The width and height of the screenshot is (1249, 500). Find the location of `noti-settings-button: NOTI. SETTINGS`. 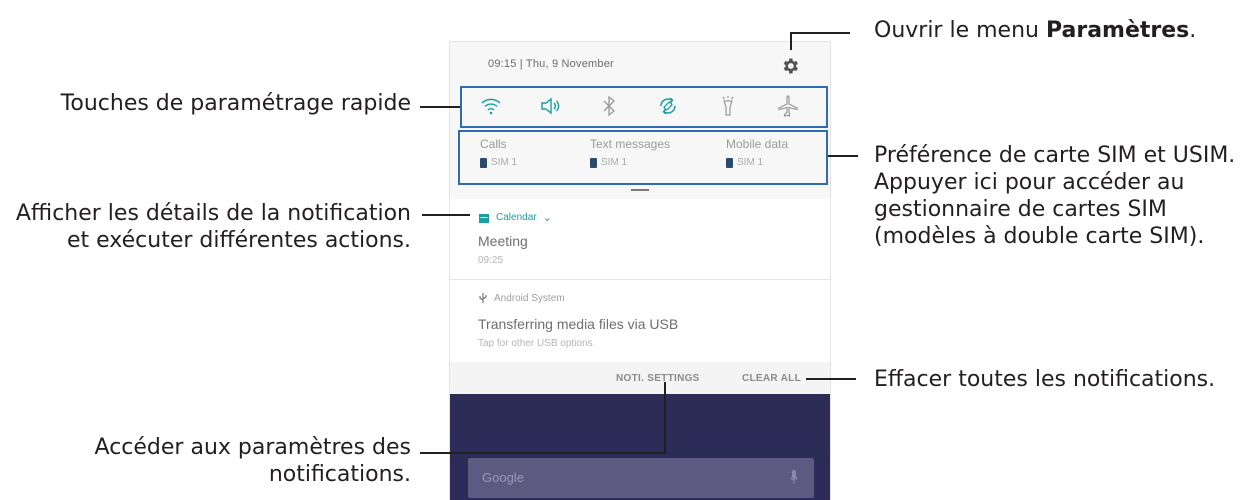

noti-settings-button: NOTI. SETTINGS is located at coordinates (658, 378).